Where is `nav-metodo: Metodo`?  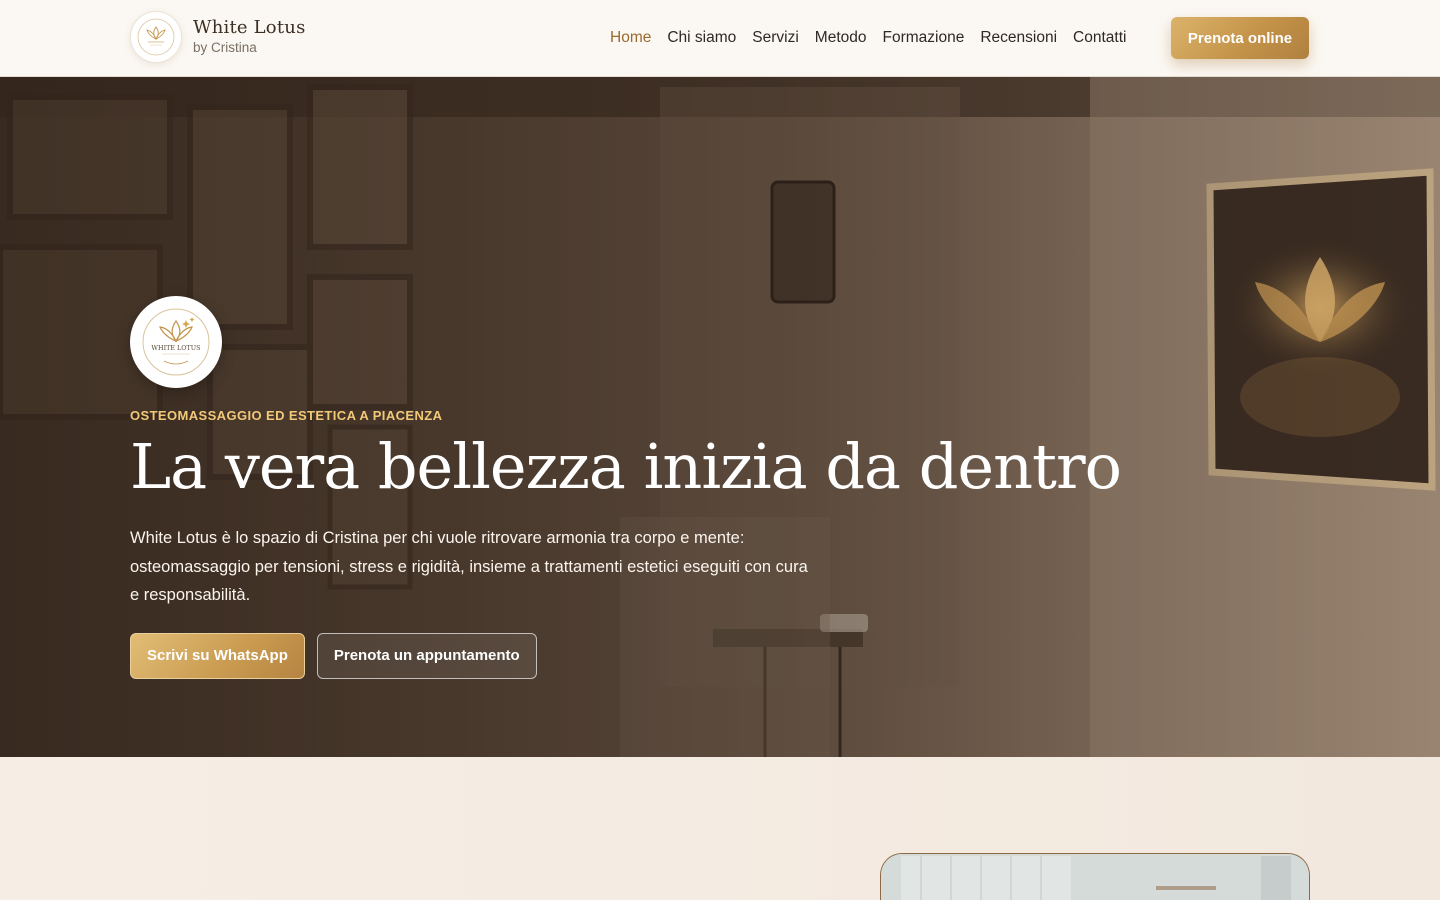
nav-metodo: Metodo is located at coordinates (841, 38).